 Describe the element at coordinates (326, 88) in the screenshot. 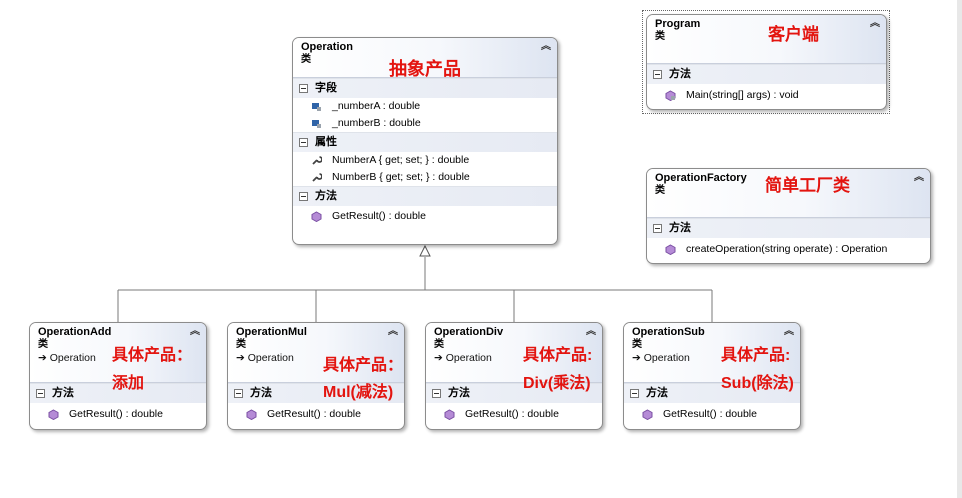

I see `fields-section-title: 字段` at that location.